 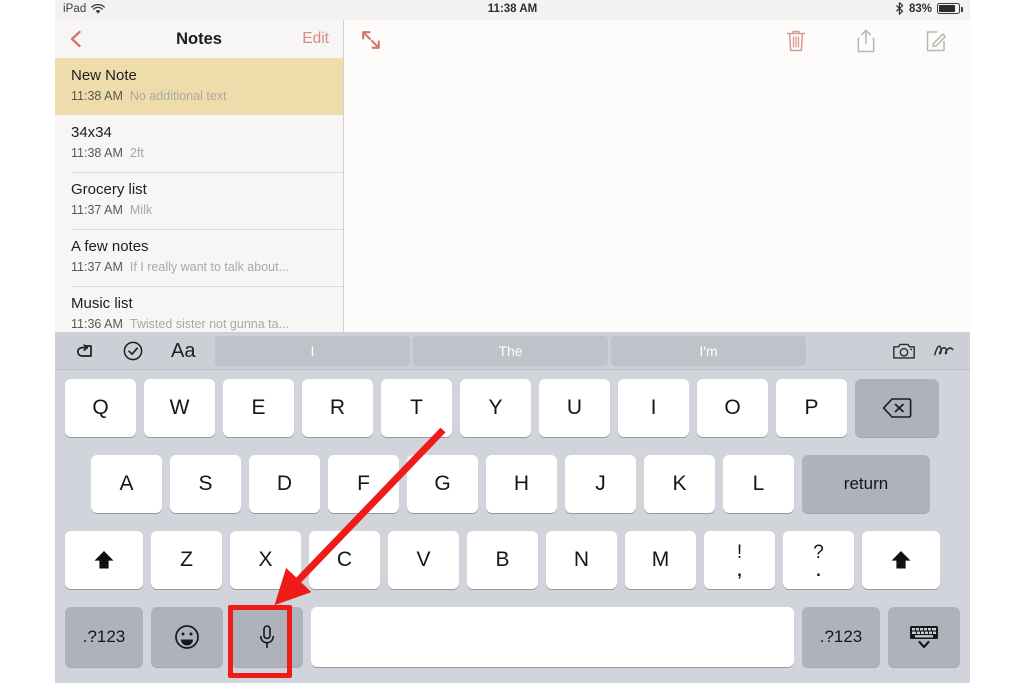 What do you see at coordinates (679, 484) in the screenshot?
I see `key: K` at bounding box center [679, 484].